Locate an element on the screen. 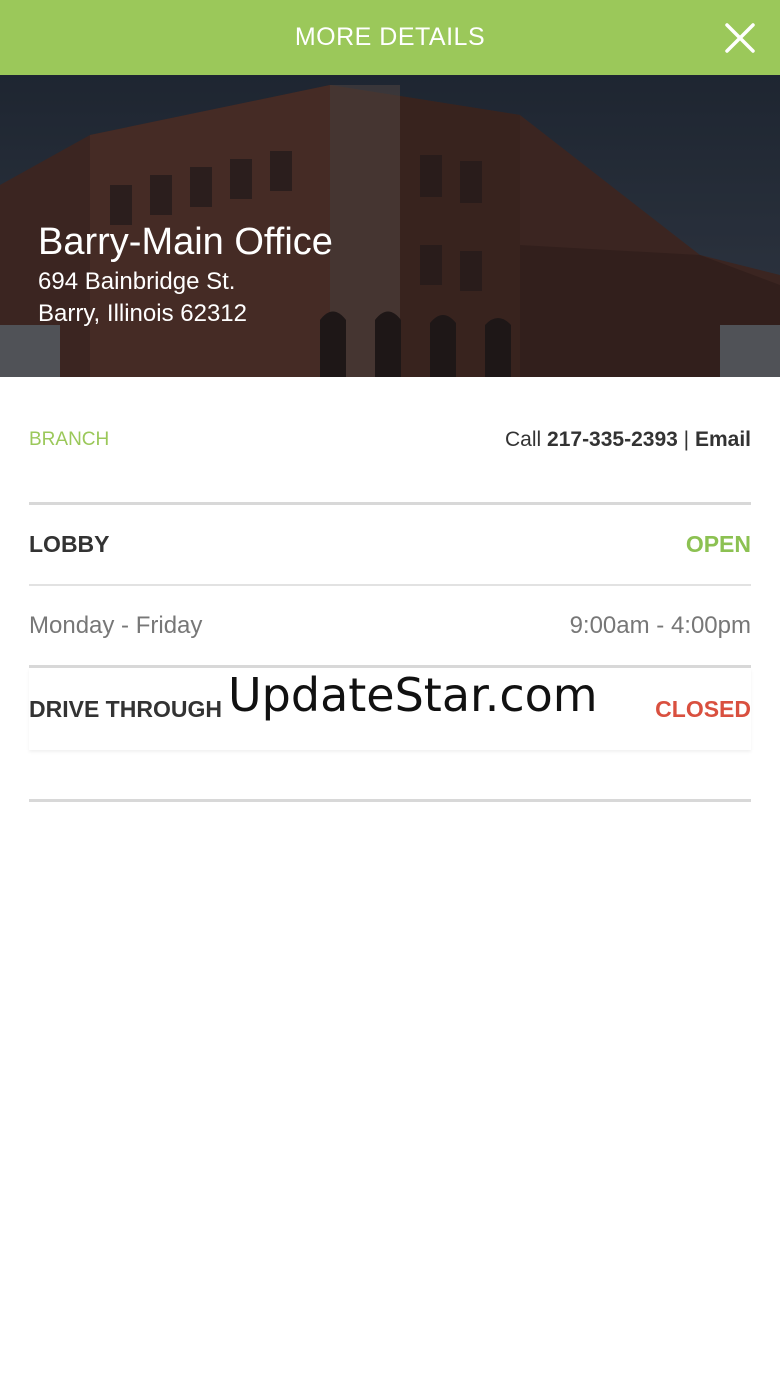 The image size is (780, 1387). drive-through-status: CLOSED is located at coordinates (703, 708).